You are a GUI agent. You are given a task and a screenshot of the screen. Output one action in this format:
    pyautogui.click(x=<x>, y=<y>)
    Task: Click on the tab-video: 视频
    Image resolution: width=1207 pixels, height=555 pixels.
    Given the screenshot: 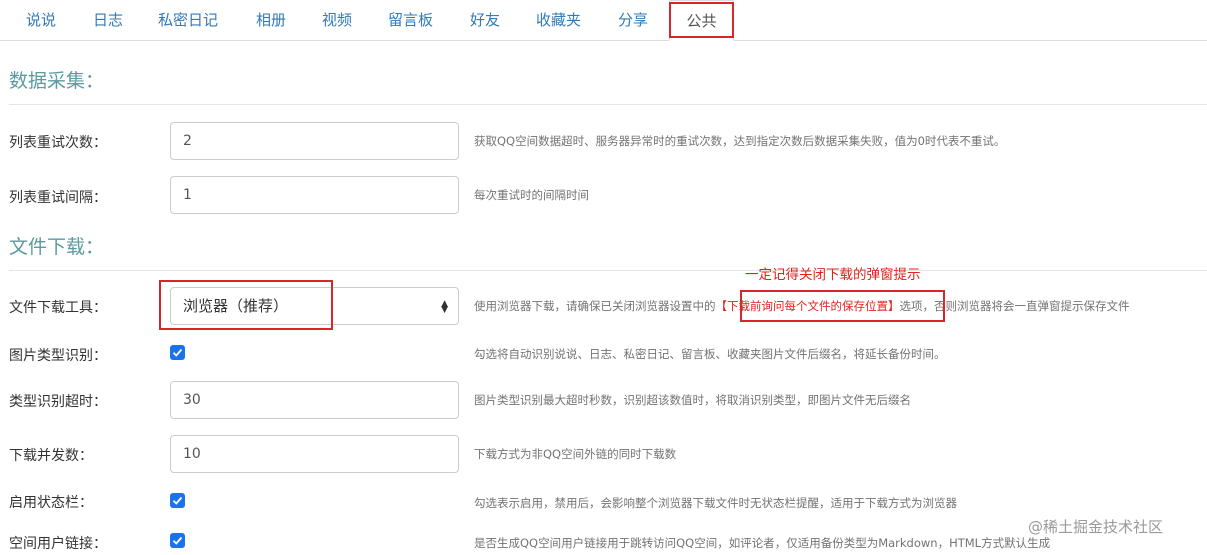 What is the action you would take?
    pyautogui.click(x=337, y=20)
    